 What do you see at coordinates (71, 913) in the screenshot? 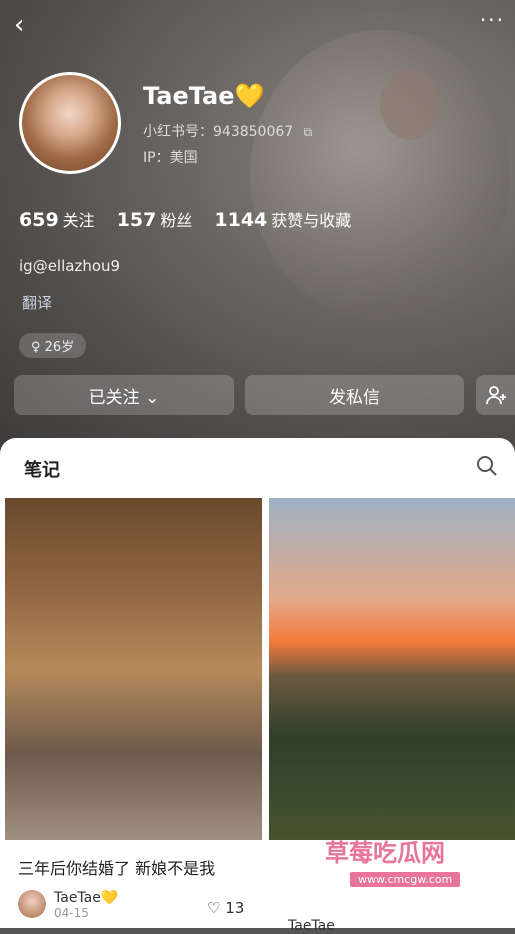
I see `note-date: 04-15` at bounding box center [71, 913].